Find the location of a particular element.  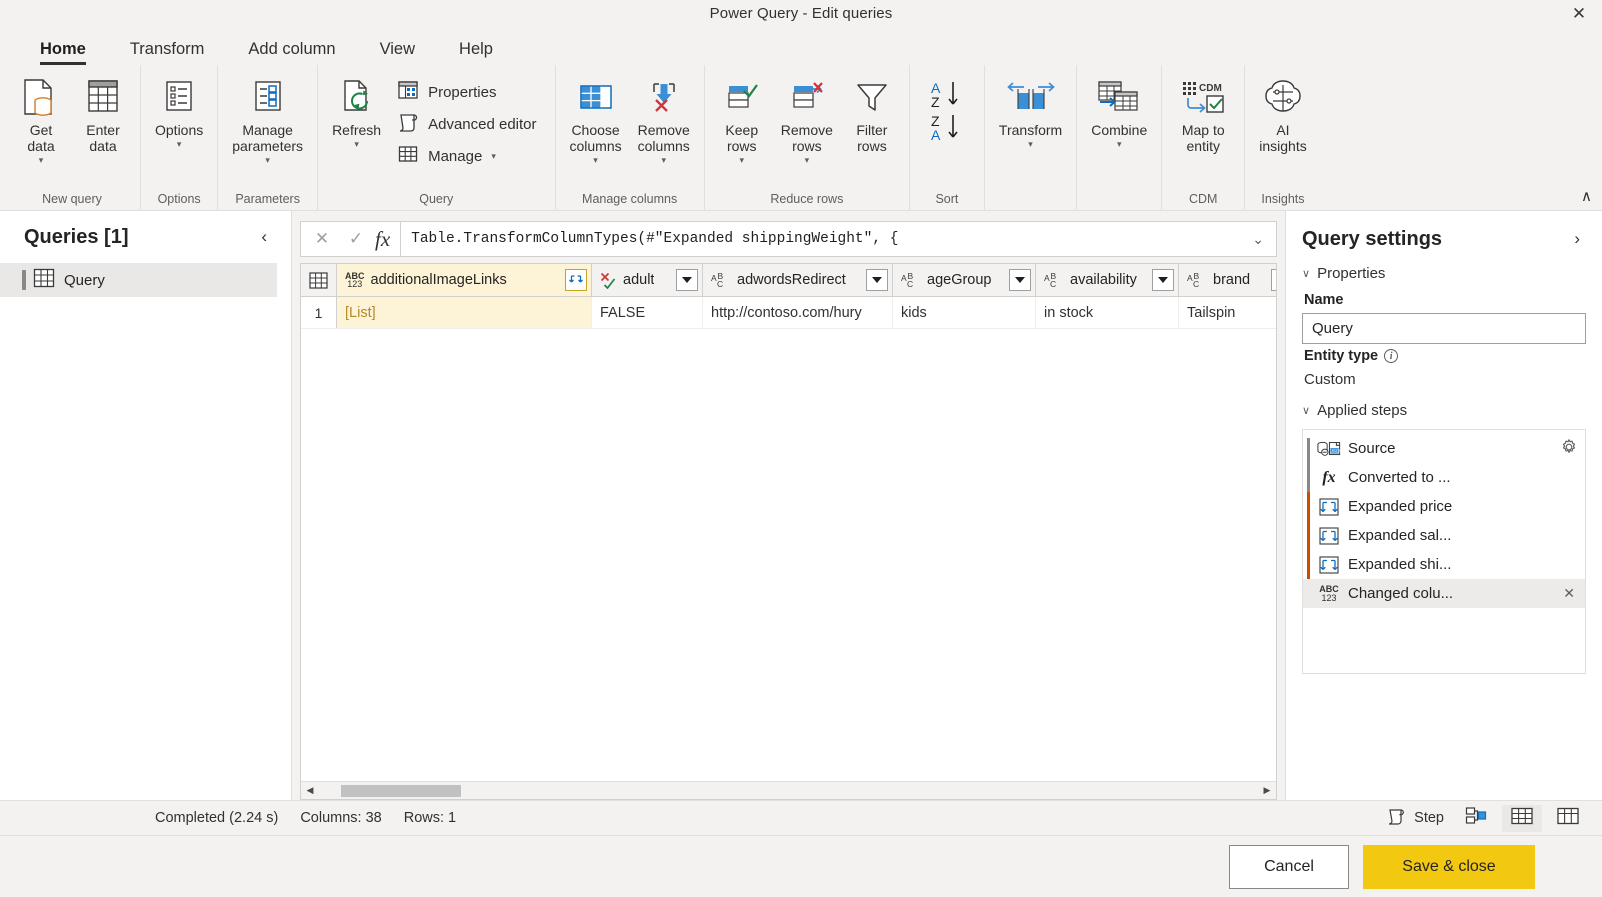

collapse-ribbon-icon: ∧ is located at coordinates (1586, 196).